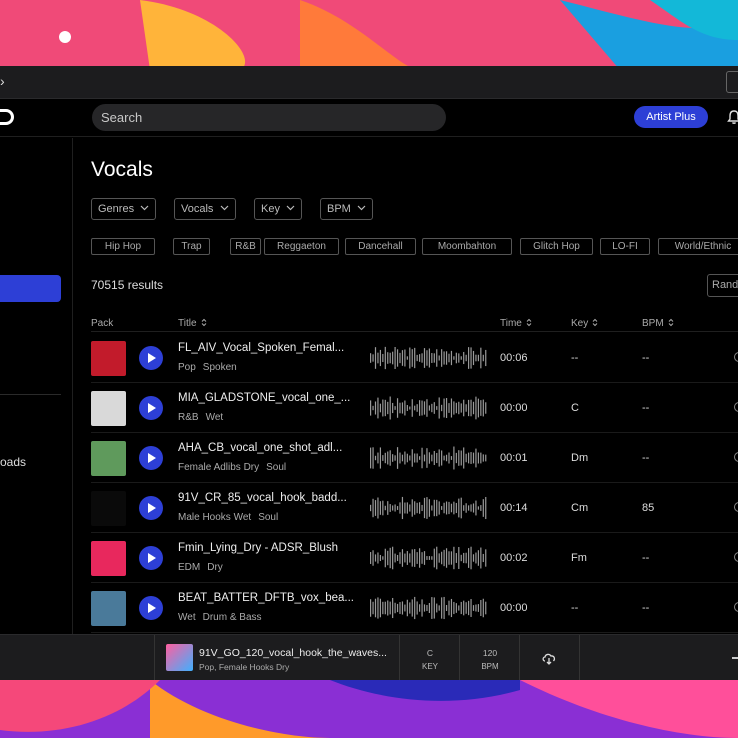 The height and width of the screenshot is (738, 738). What do you see at coordinates (584, 323) in the screenshot?
I see `column-header-key: Key` at bounding box center [584, 323].